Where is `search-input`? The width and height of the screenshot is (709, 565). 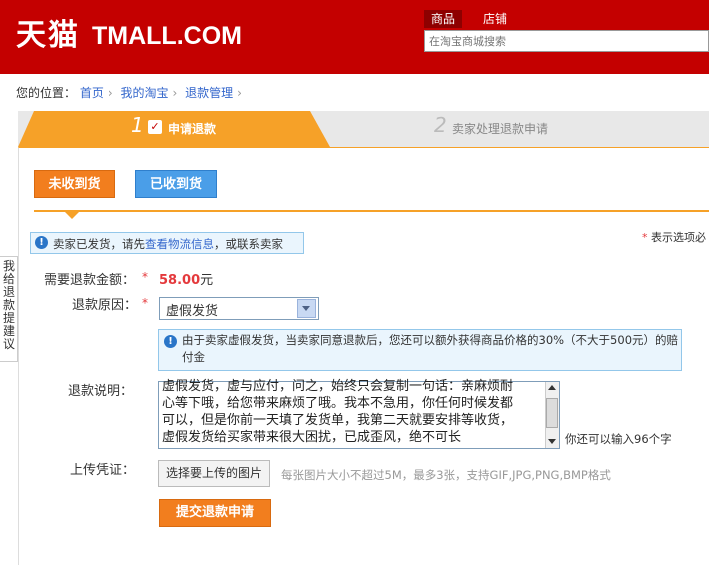 search-input is located at coordinates (566, 41).